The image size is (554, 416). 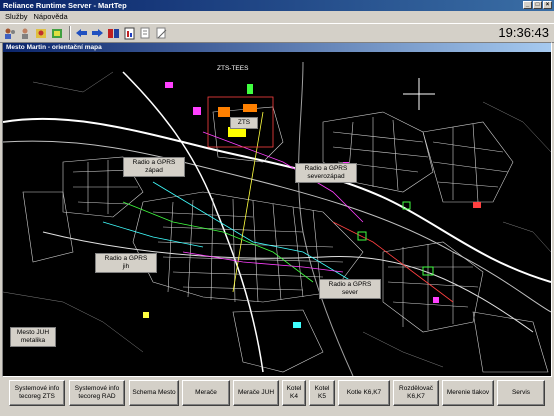 I want to click on close-button: ×, so click(x=547, y=5).